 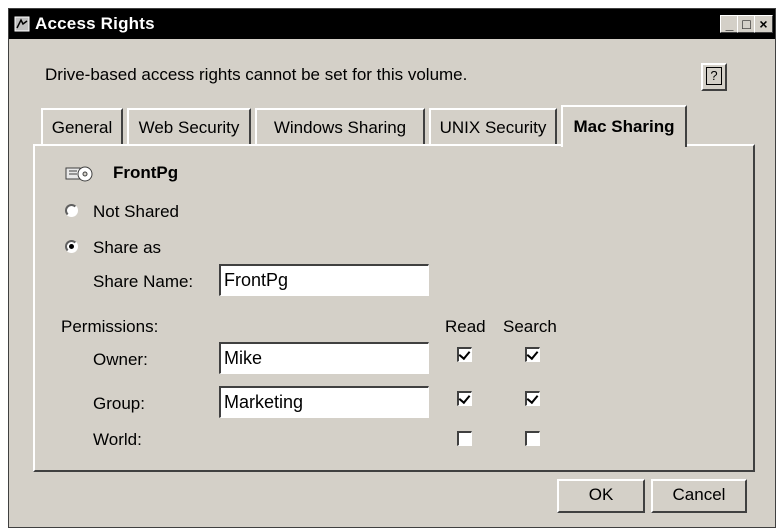 What do you see at coordinates (532, 438) in the screenshot?
I see `world-search-checkbox` at bounding box center [532, 438].